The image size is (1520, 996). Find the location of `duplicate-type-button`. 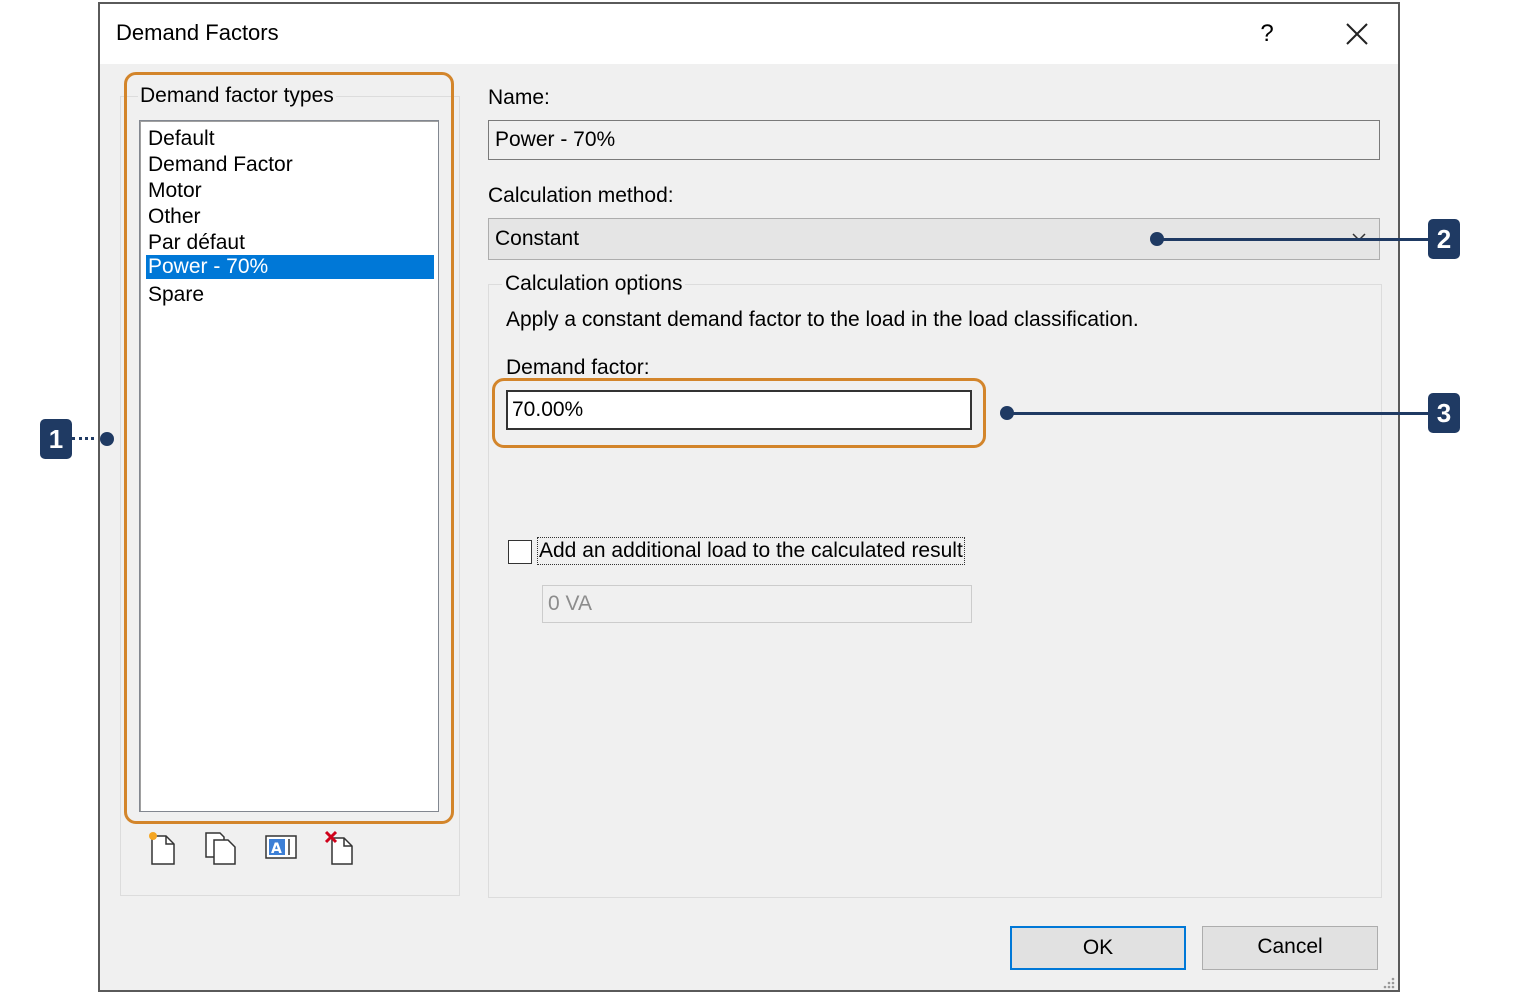

duplicate-type-button is located at coordinates (220, 848).